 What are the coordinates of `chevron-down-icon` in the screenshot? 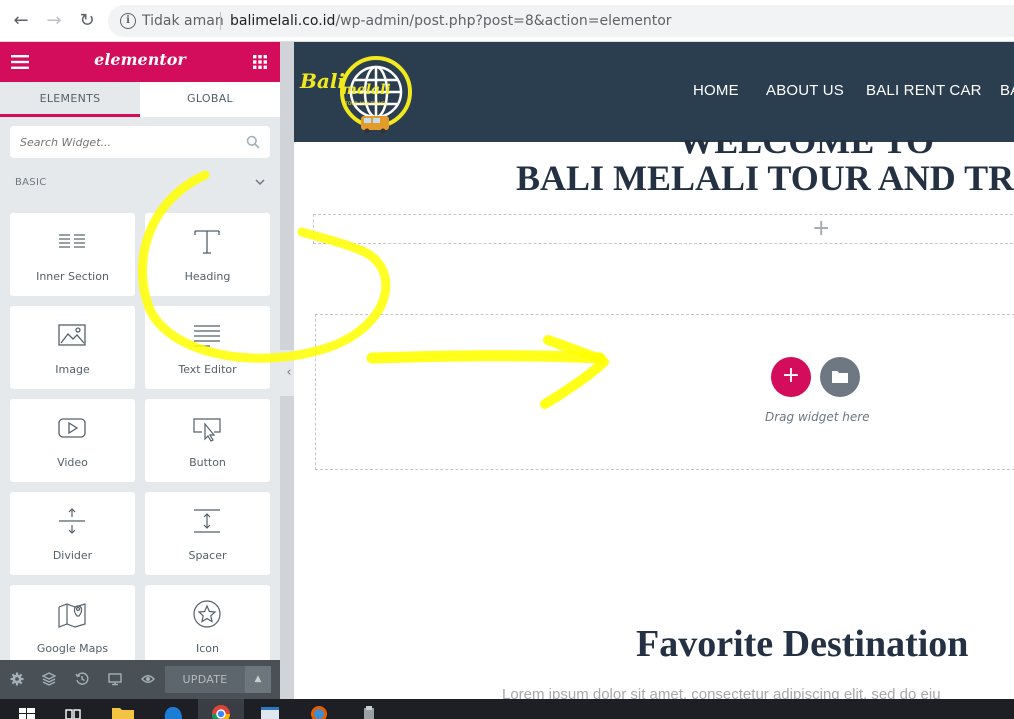 It's located at (260, 182).